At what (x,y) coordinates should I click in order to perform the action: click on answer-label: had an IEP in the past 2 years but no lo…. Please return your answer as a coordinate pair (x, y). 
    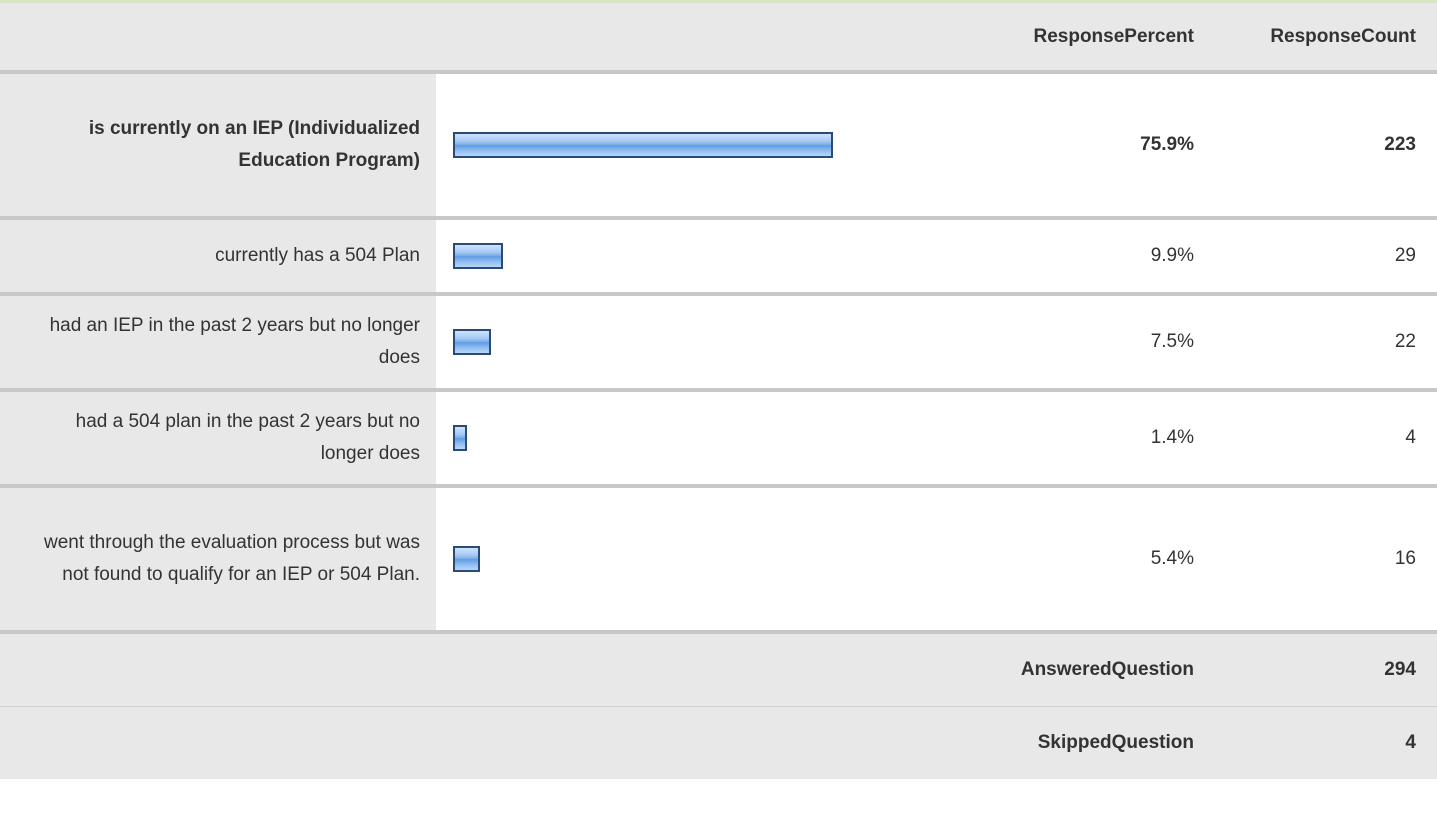
    Looking at the image, I should click on (218, 343).